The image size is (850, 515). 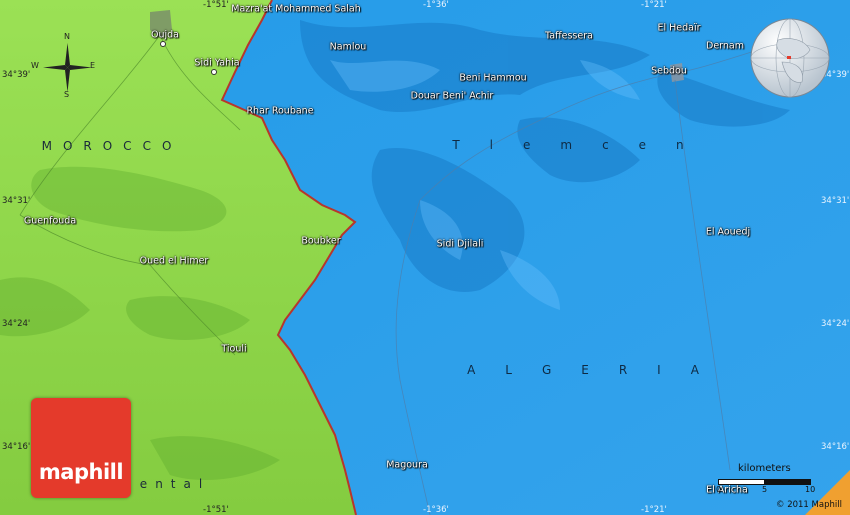 I want to click on coord-lat-right-3: 34°24', so click(x=835, y=324).